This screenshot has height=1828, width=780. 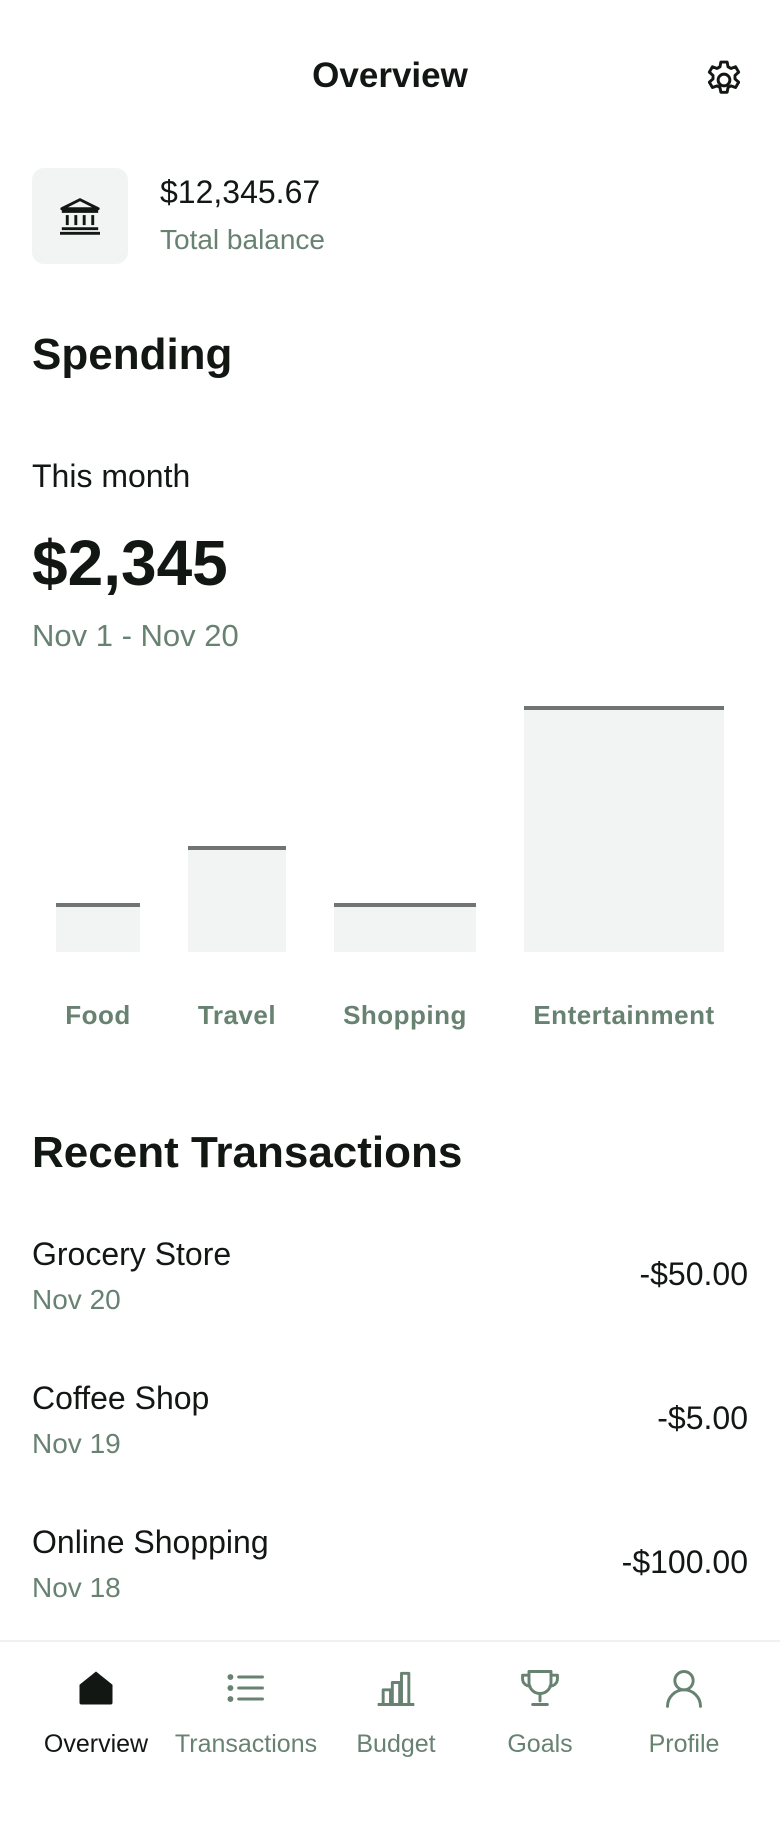 What do you see at coordinates (96, 1719) in the screenshot?
I see `nav-overview: Overview` at bounding box center [96, 1719].